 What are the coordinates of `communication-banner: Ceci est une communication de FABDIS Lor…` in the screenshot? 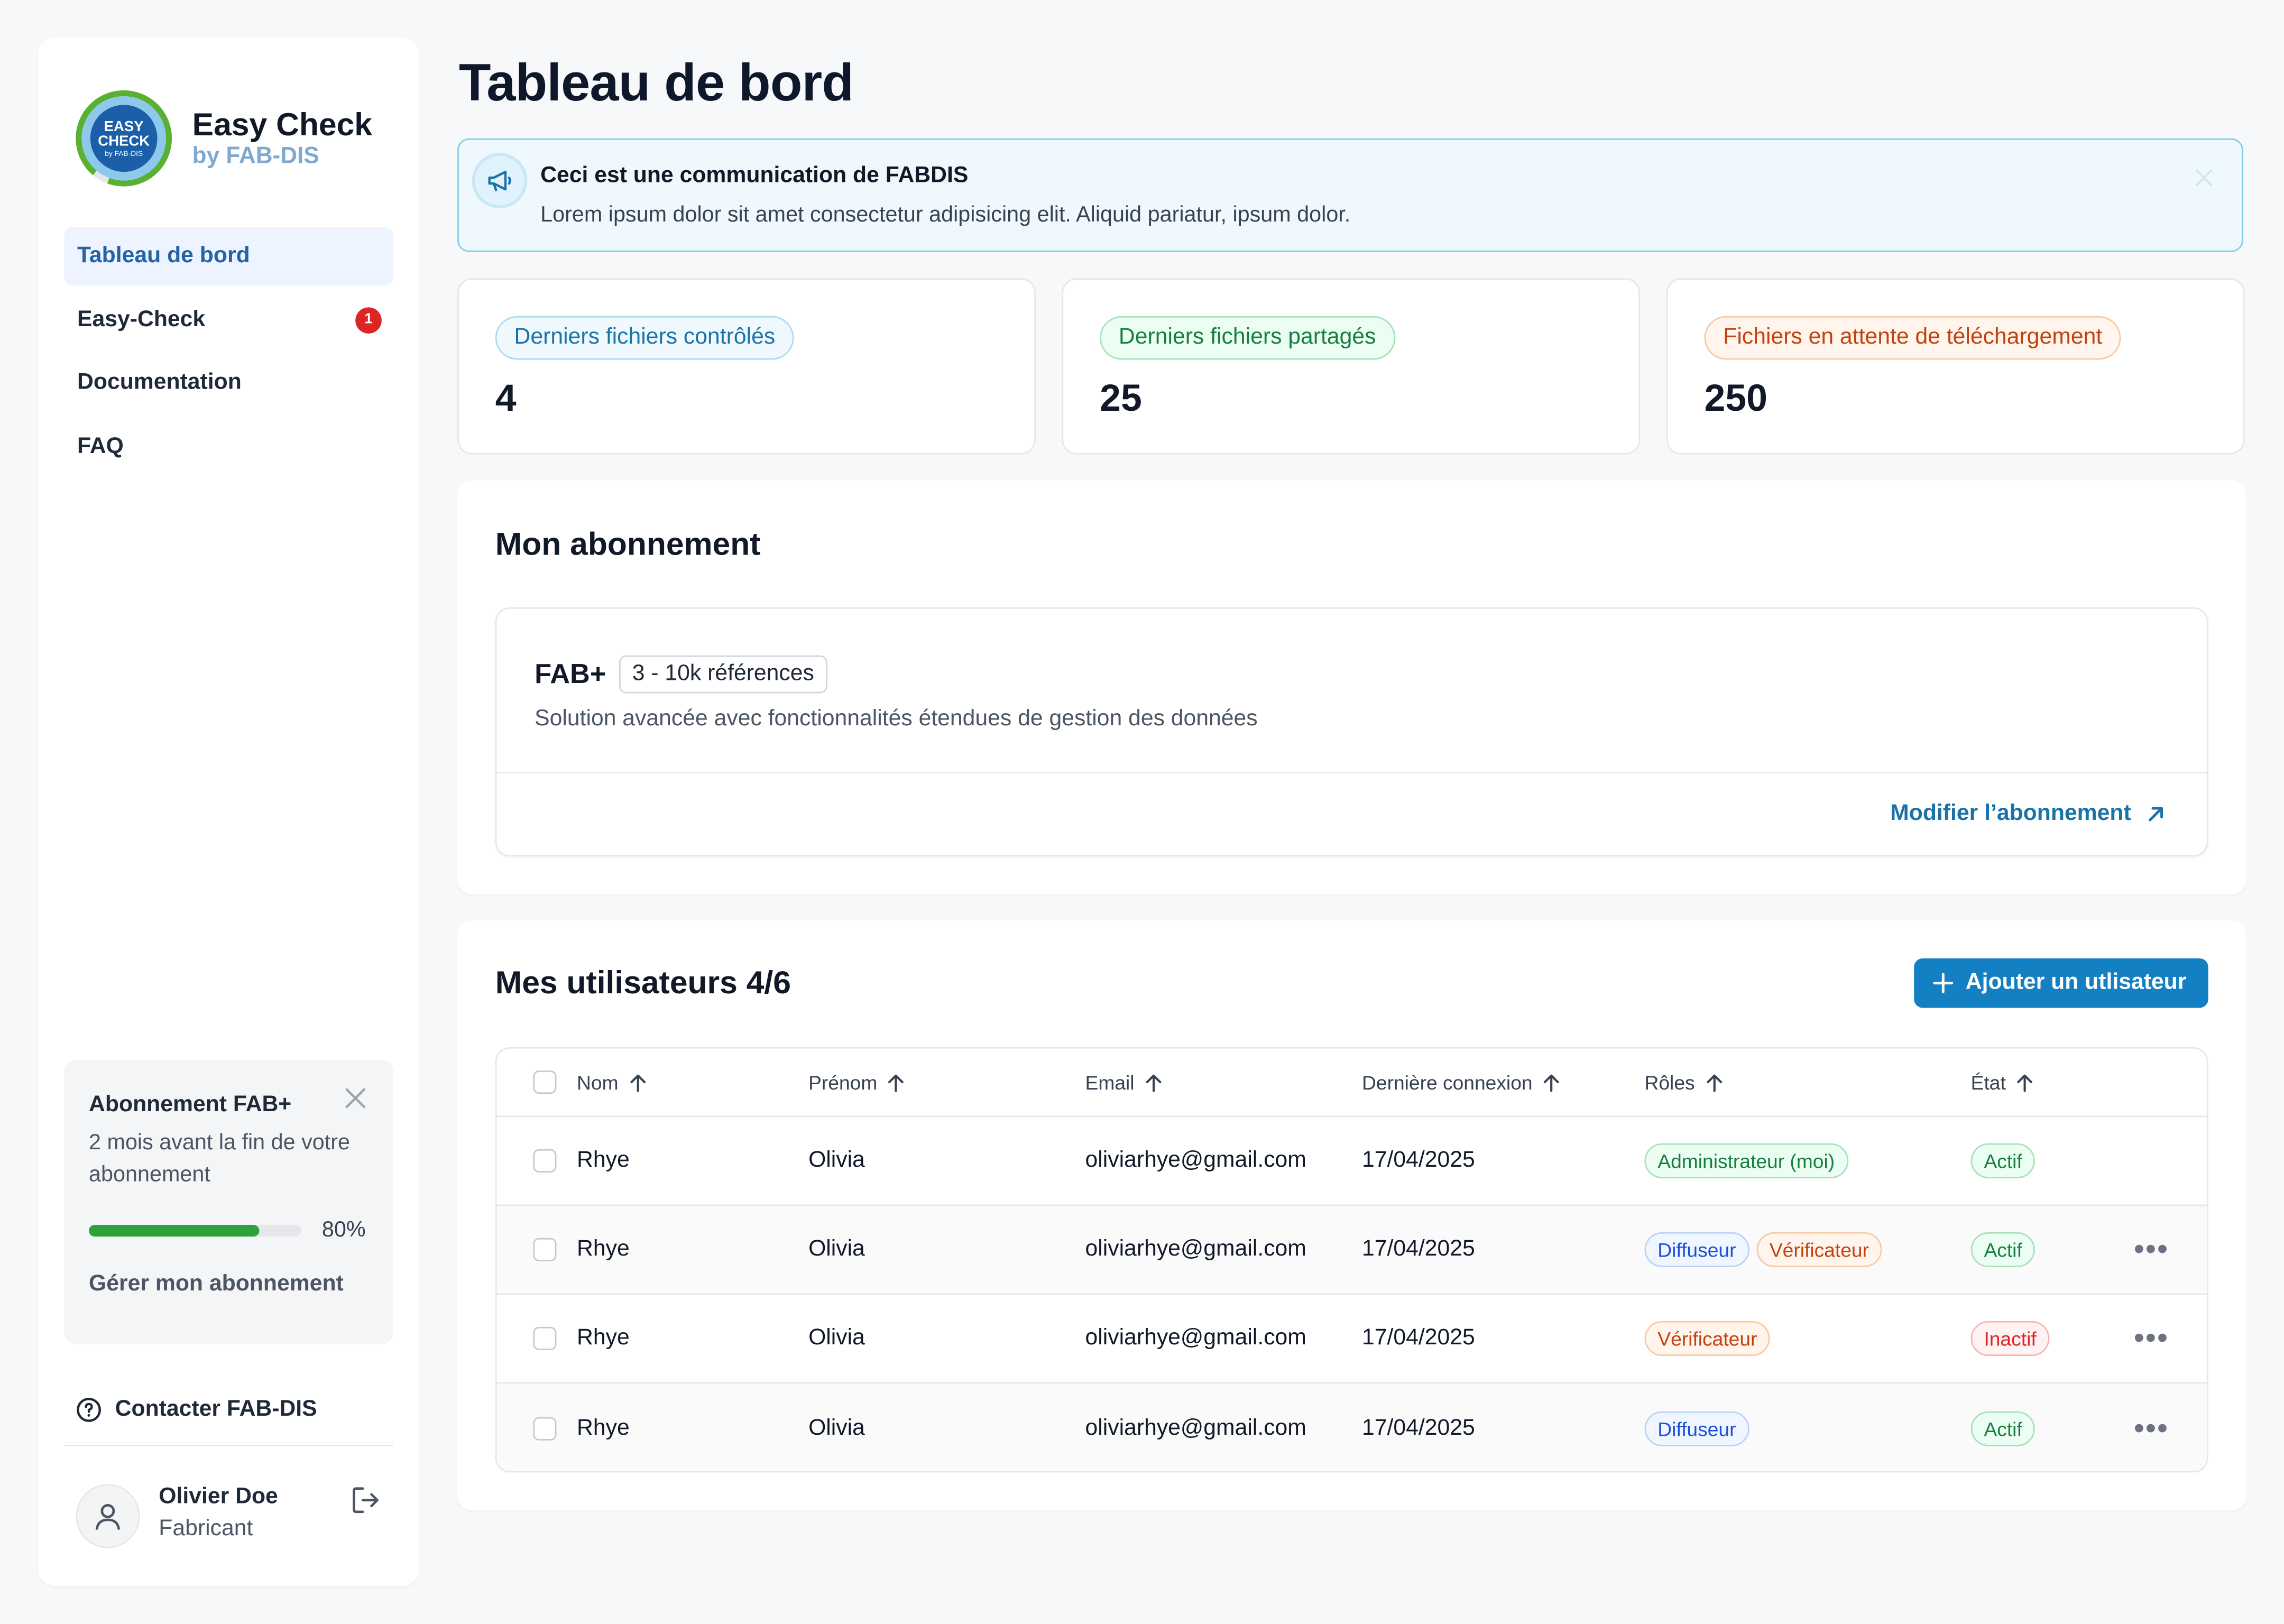 It's located at (1350, 195).